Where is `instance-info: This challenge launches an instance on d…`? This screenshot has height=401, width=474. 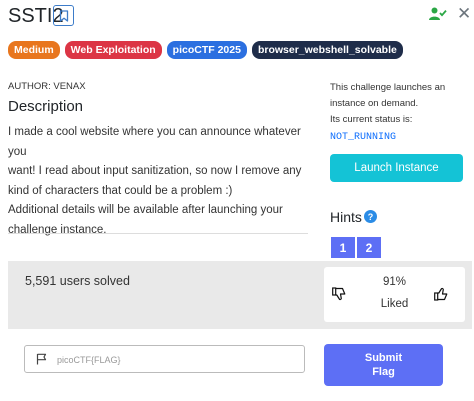 instance-info: This challenge launches an instance on d… is located at coordinates (400, 104).